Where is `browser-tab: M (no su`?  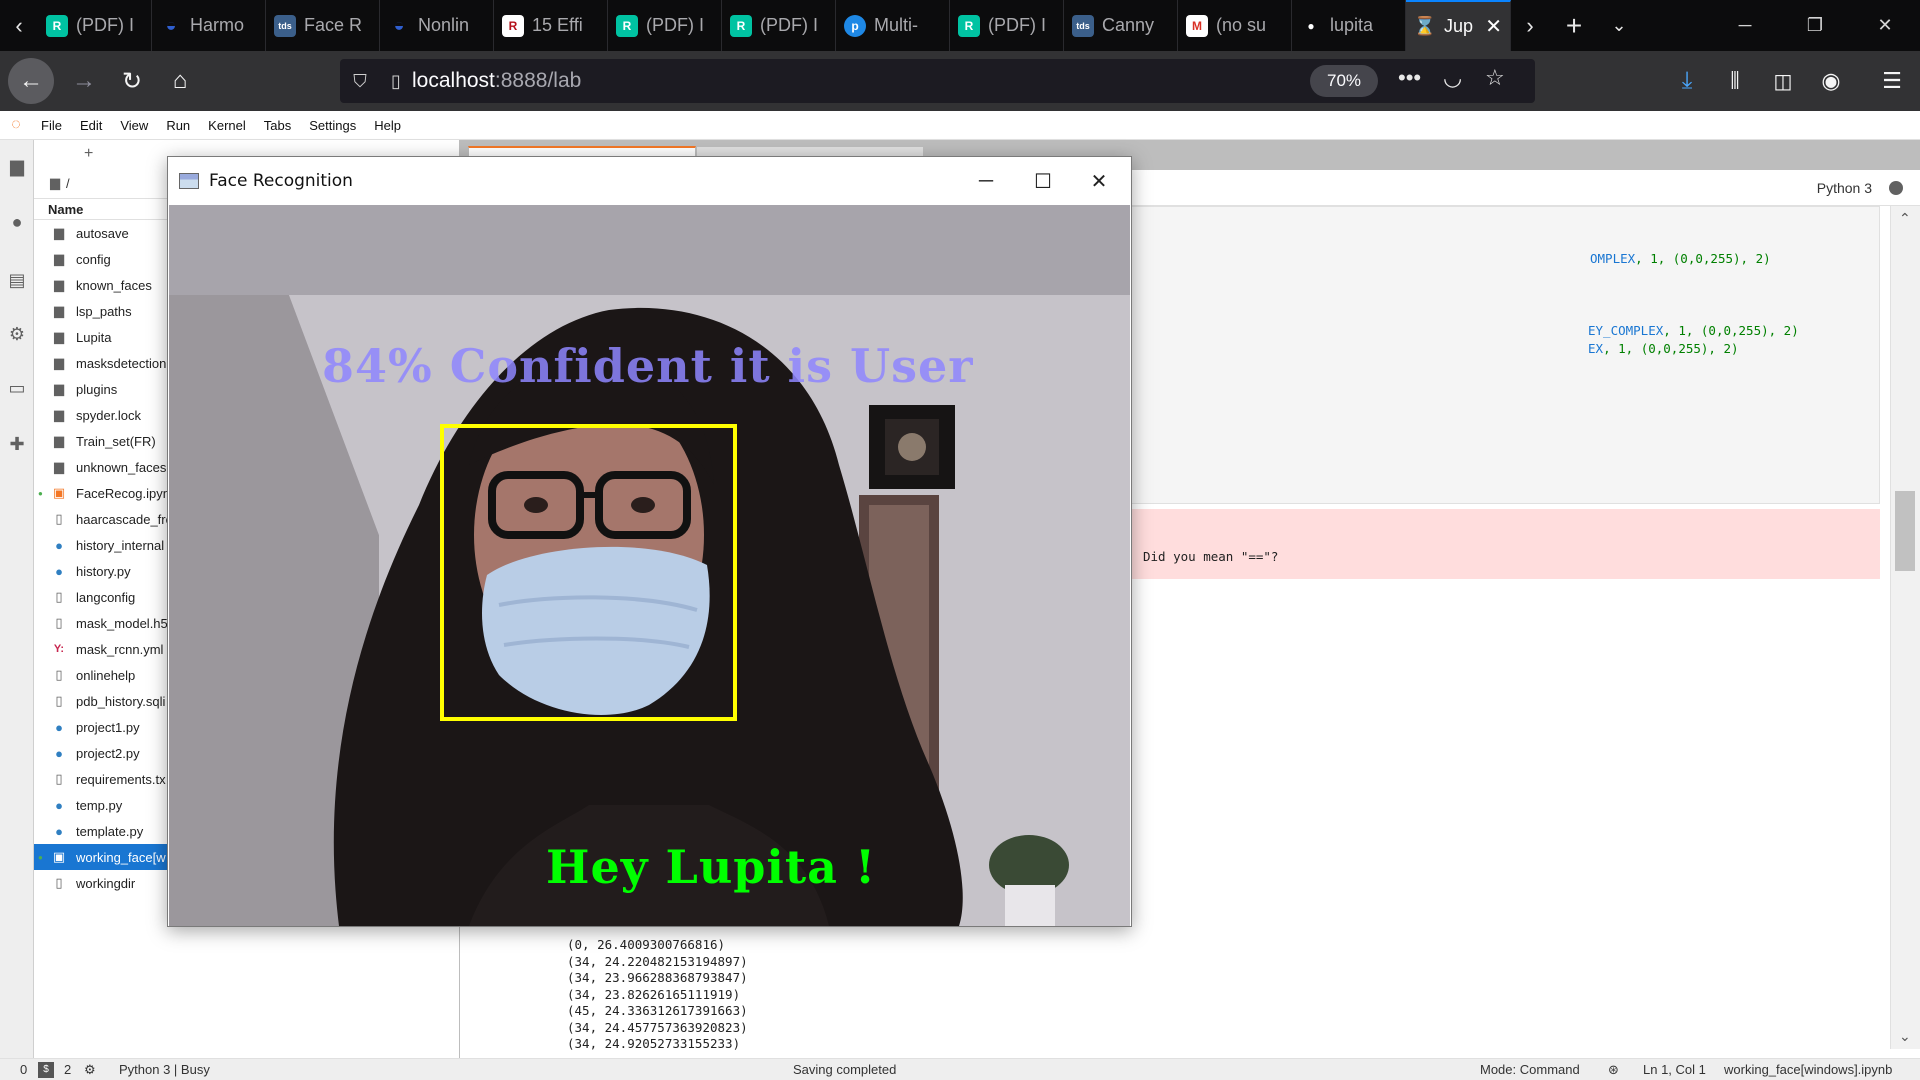 browser-tab: M (no su is located at coordinates (1235, 25).